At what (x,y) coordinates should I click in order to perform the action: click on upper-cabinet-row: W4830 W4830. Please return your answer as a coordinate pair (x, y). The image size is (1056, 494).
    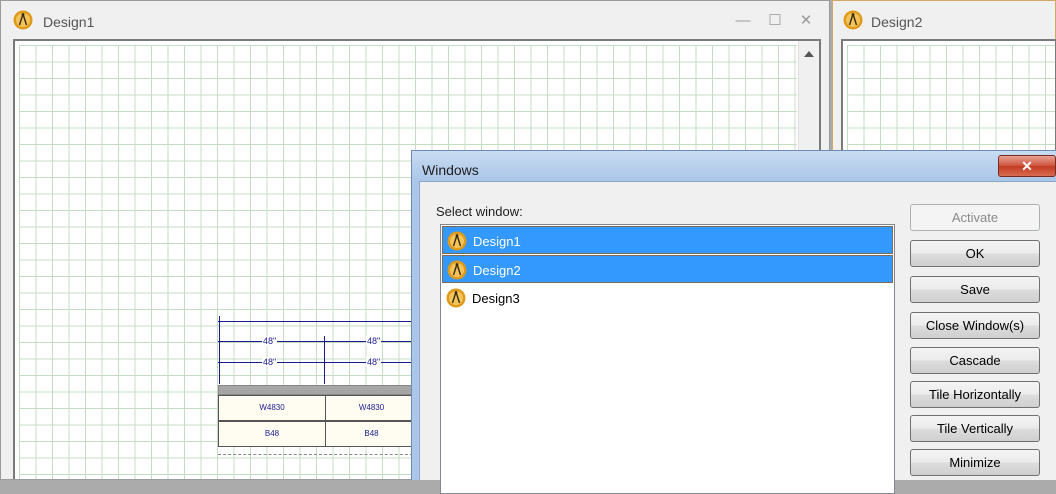
    Looking at the image, I should click on (318, 408).